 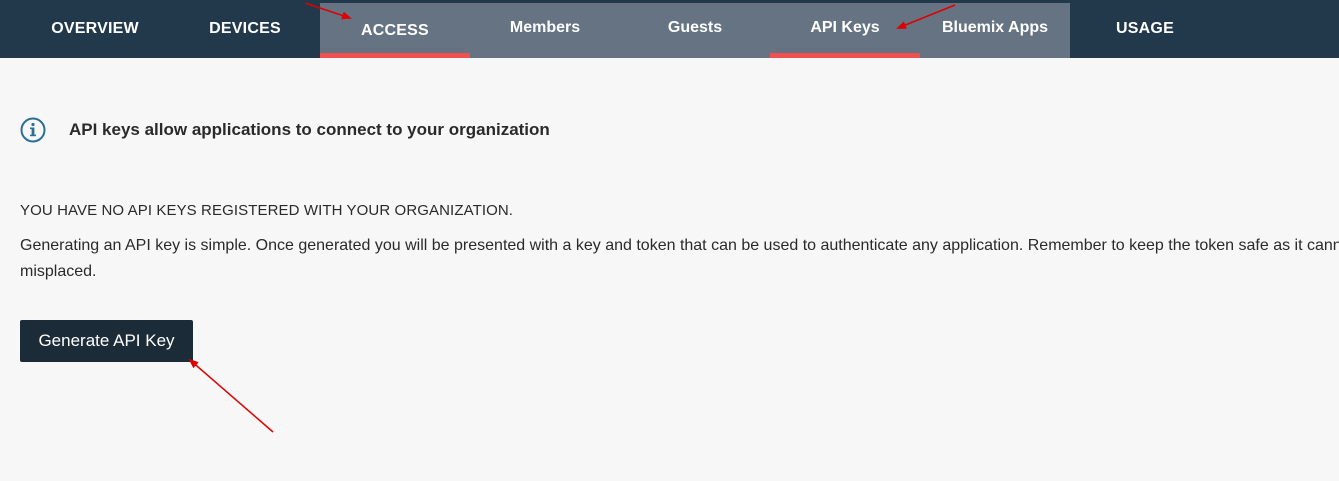 I want to click on tab-devices: DEVICES, so click(x=245, y=29).